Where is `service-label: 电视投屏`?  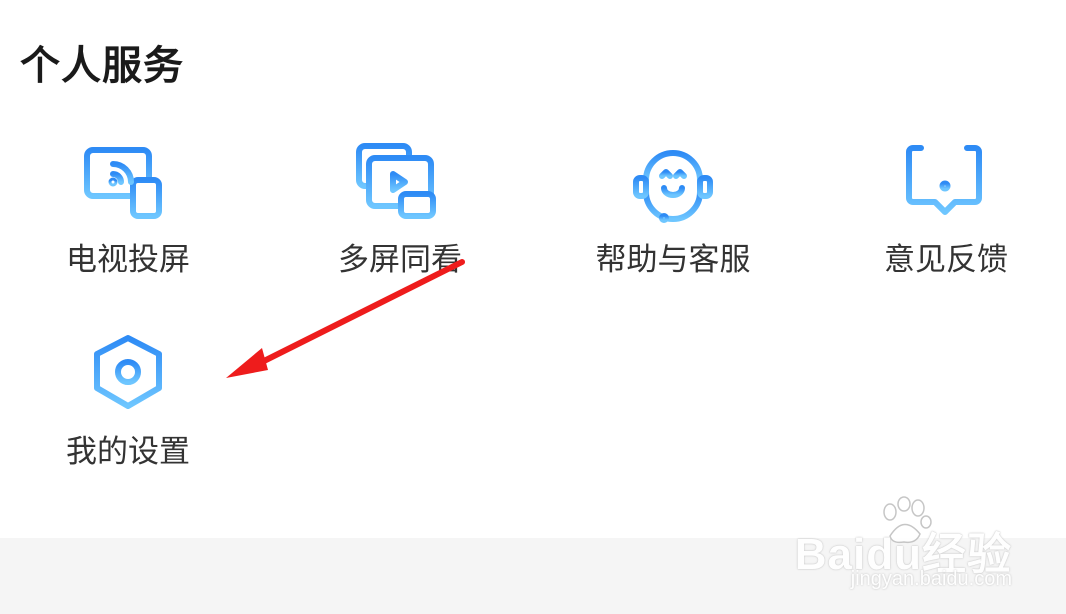
service-label: 电视投屏 is located at coordinates (128, 260).